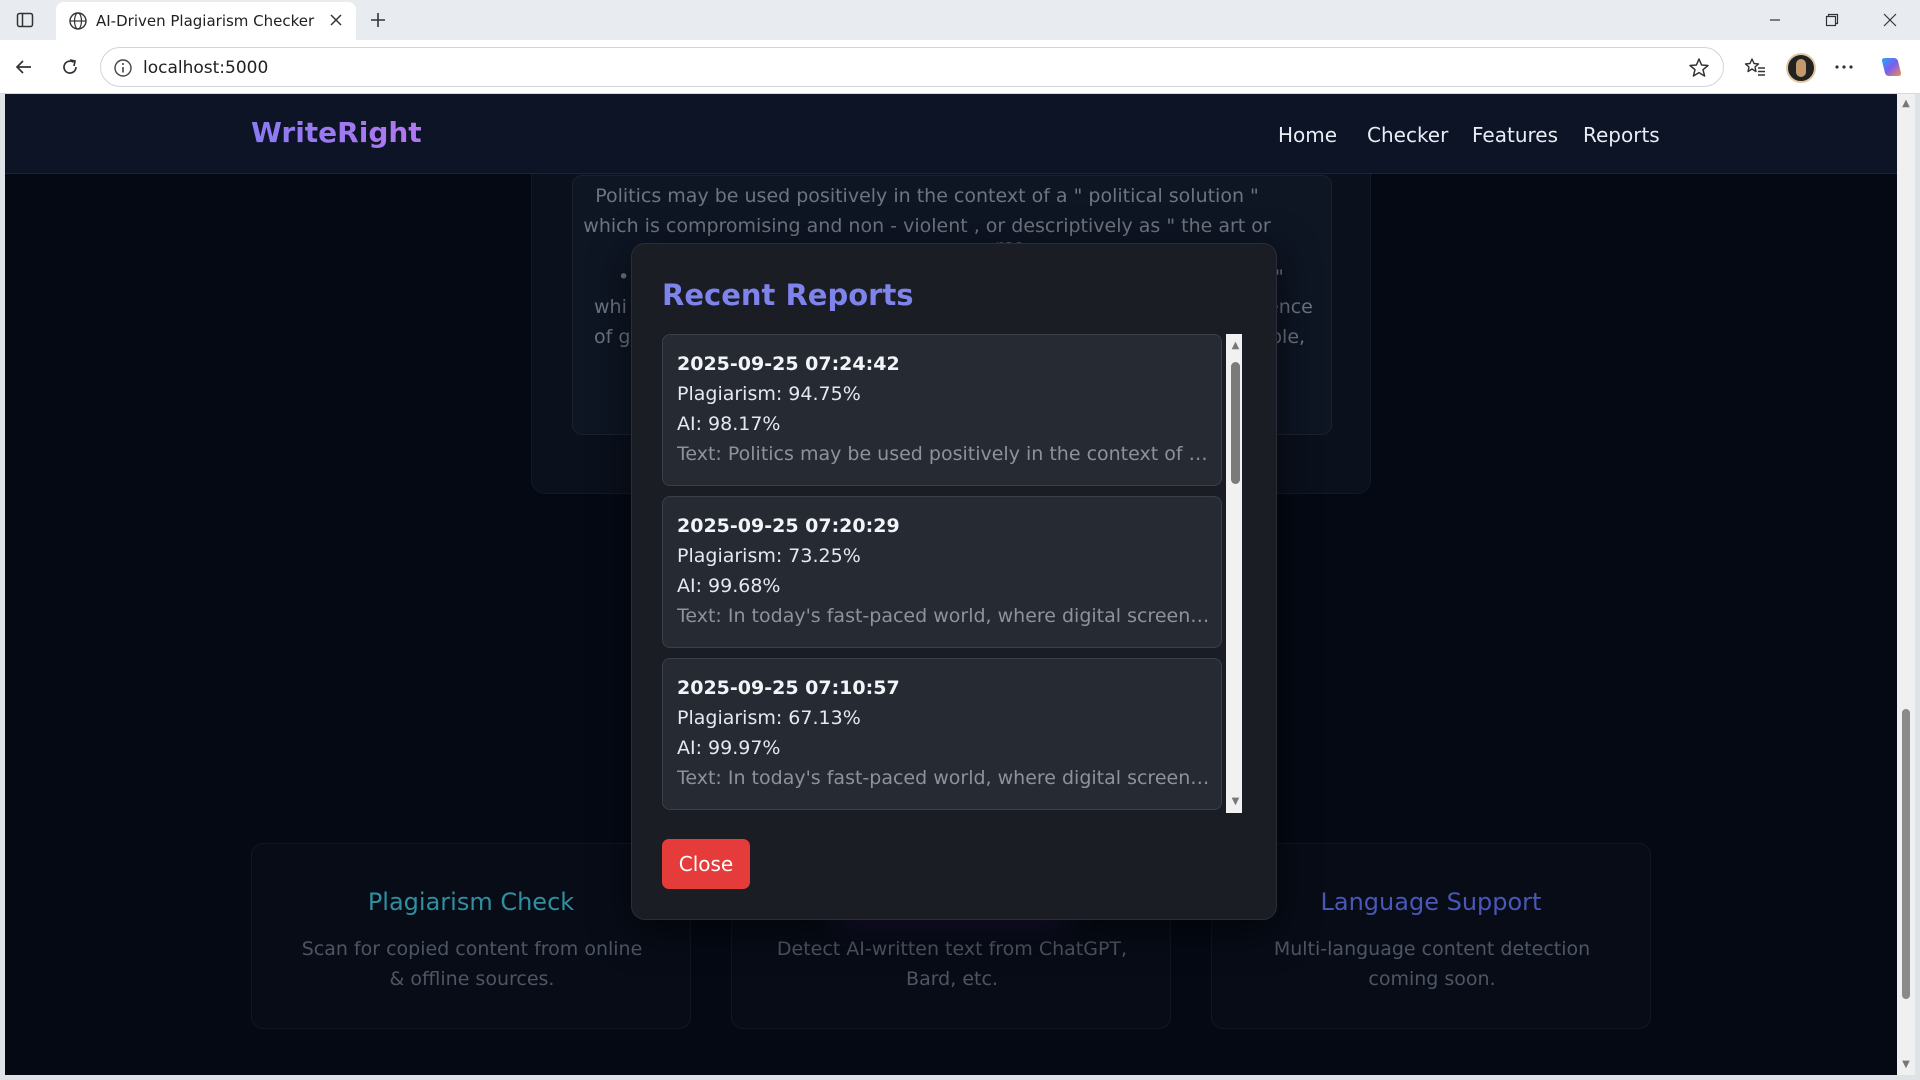 Image resolution: width=1920 pixels, height=1080 pixels. What do you see at coordinates (1234, 573) in the screenshot?
I see `report-list-scrollbar: ▲ ▼` at bounding box center [1234, 573].